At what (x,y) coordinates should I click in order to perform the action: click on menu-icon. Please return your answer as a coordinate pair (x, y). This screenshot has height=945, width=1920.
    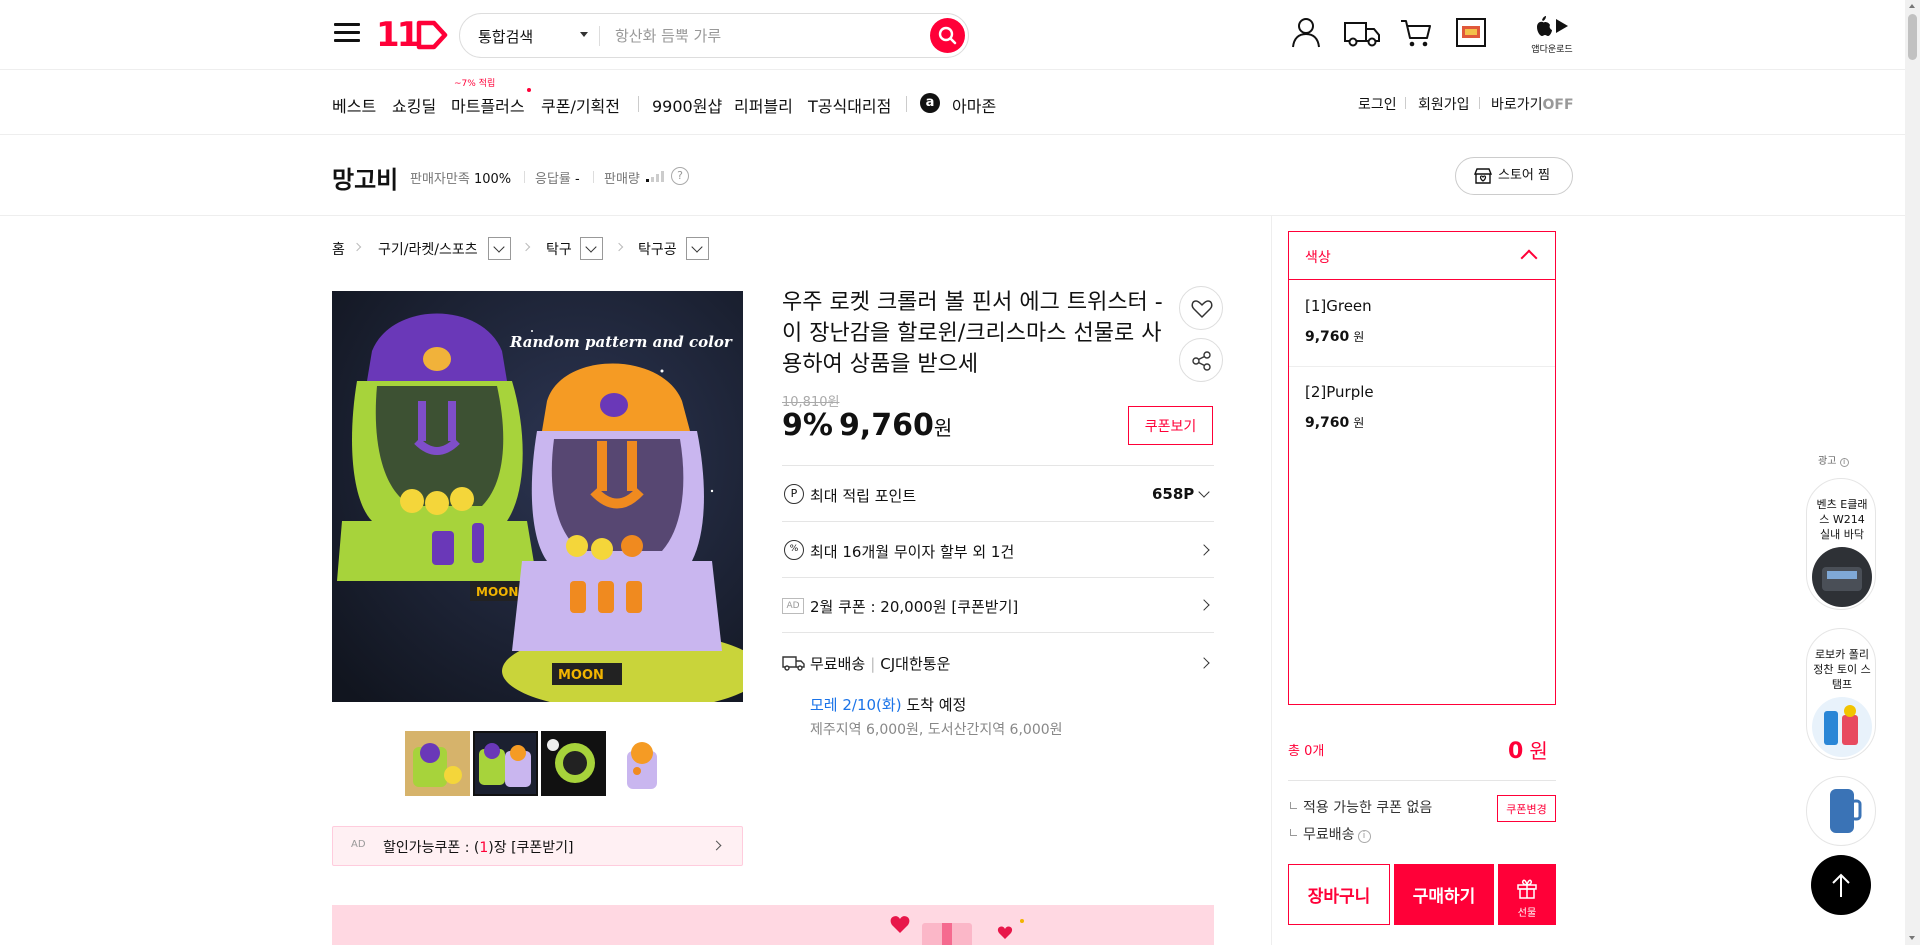
    Looking at the image, I should click on (347, 33).